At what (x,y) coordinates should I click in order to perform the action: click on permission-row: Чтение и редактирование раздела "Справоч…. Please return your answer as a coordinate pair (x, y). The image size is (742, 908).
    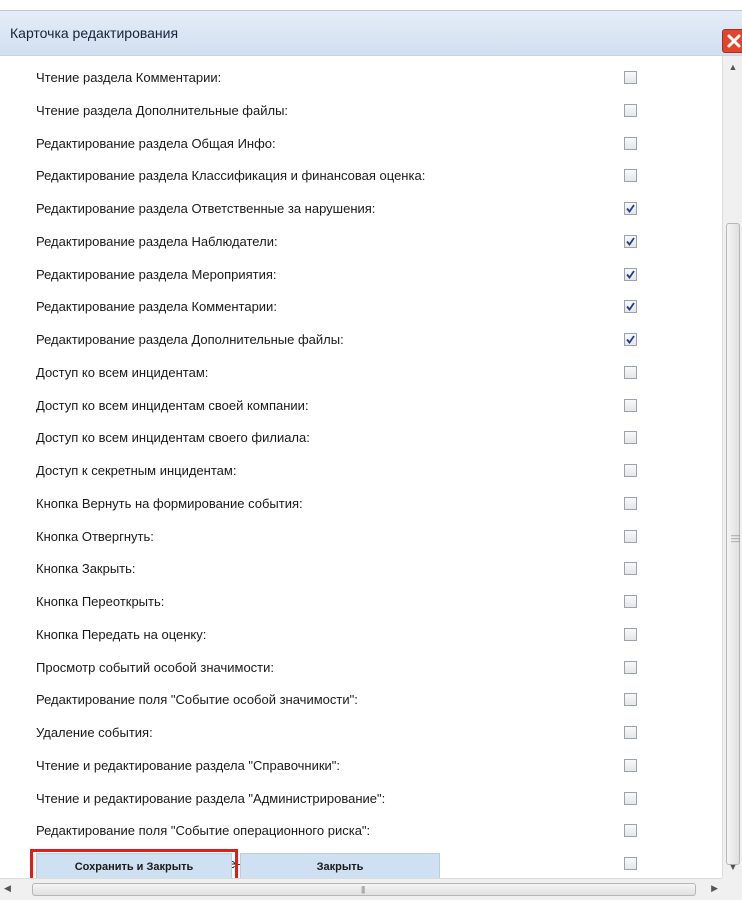
    Looking at the image, I should click on (350, 767).